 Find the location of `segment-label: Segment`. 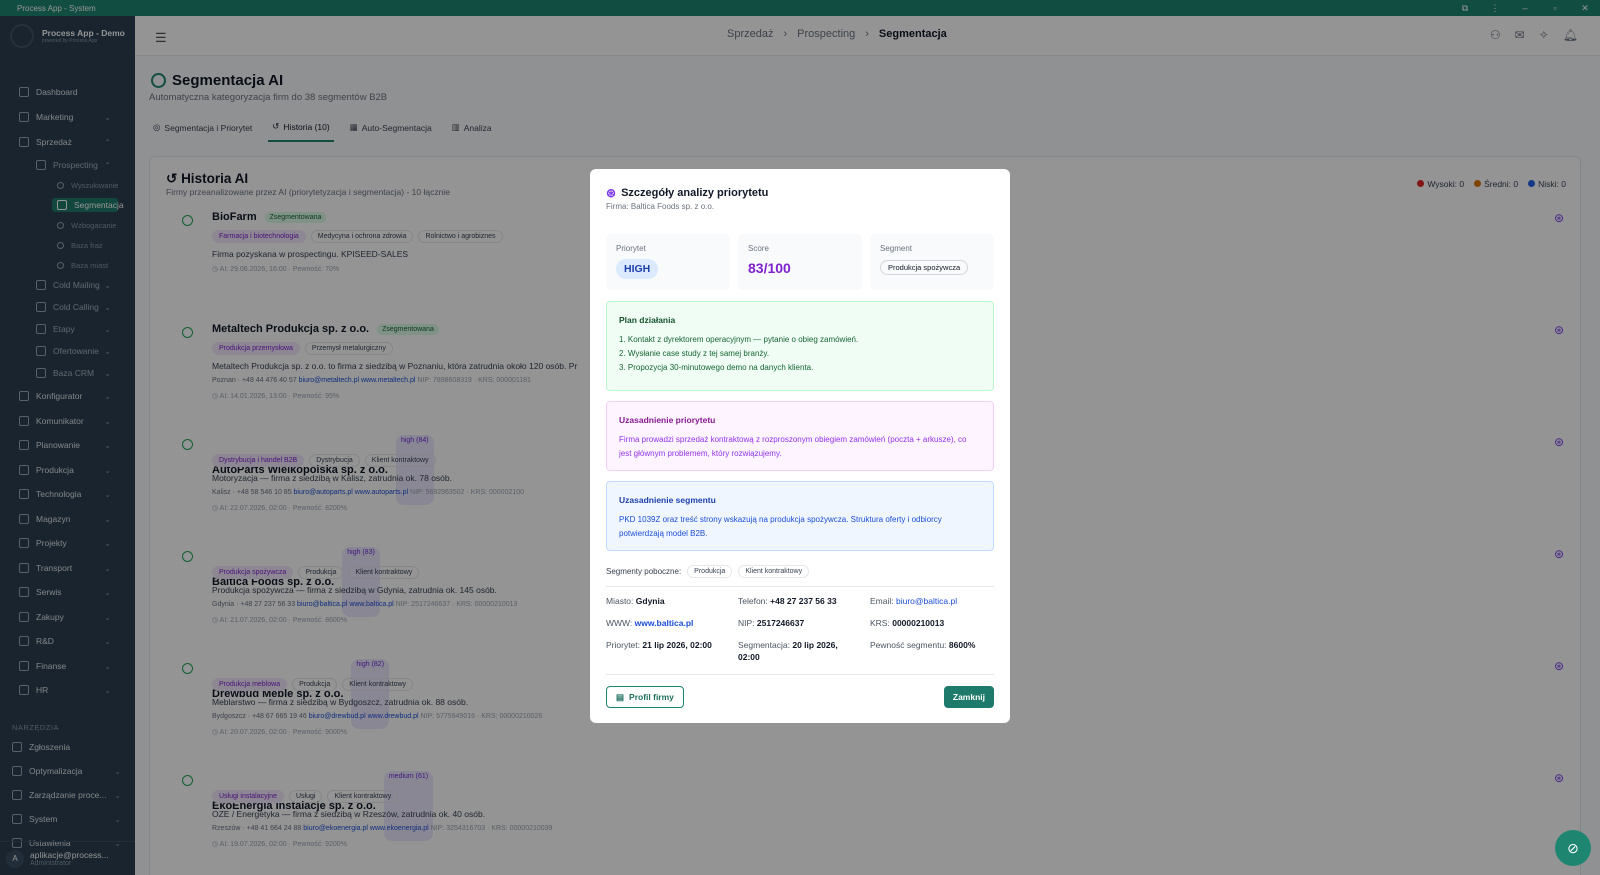

segment-label: Segment is located at coordinates (896, 248).